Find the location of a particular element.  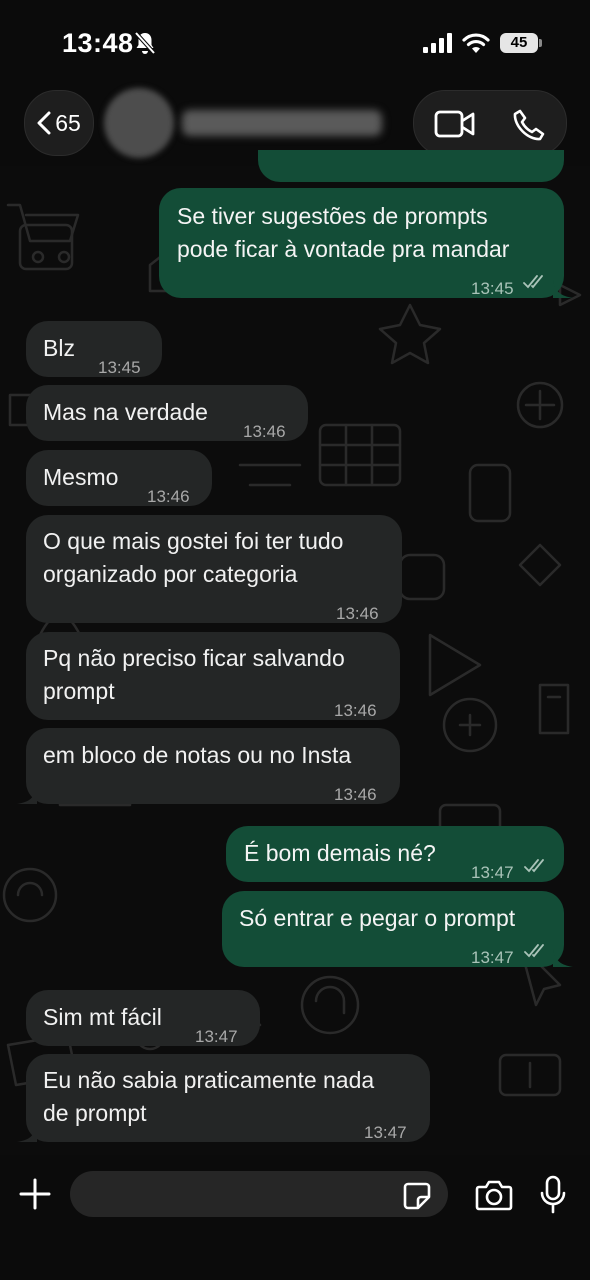

message-text: É bom demais né? is located at coordinates (340, 853).